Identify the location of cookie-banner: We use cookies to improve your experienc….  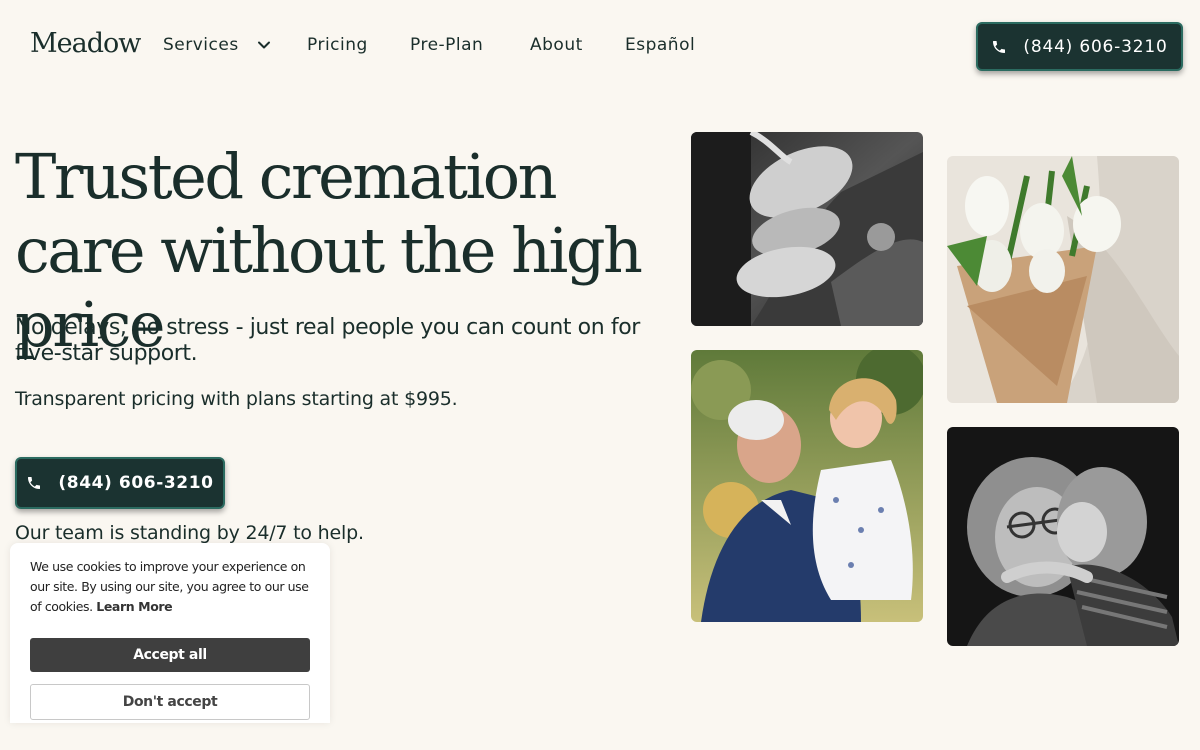
(170, 633).